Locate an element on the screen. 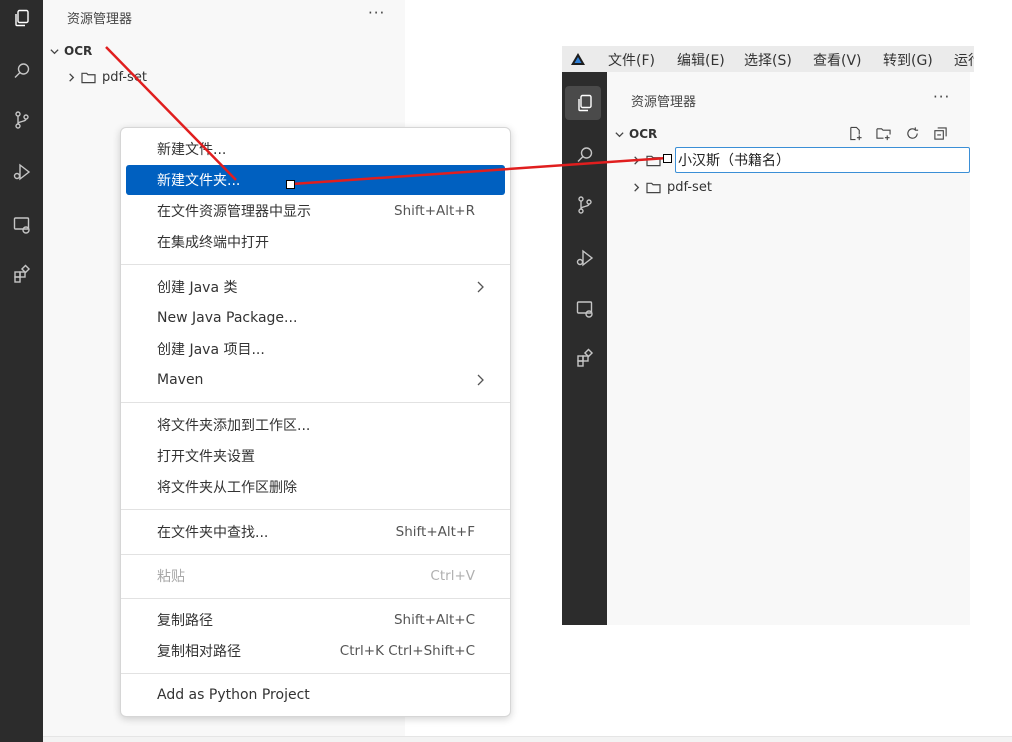 The width and height of the screenshot is (1012, 742). menu-item-open-folder-settings: 打开文件夹设置 is located at coordinates (315, 456).